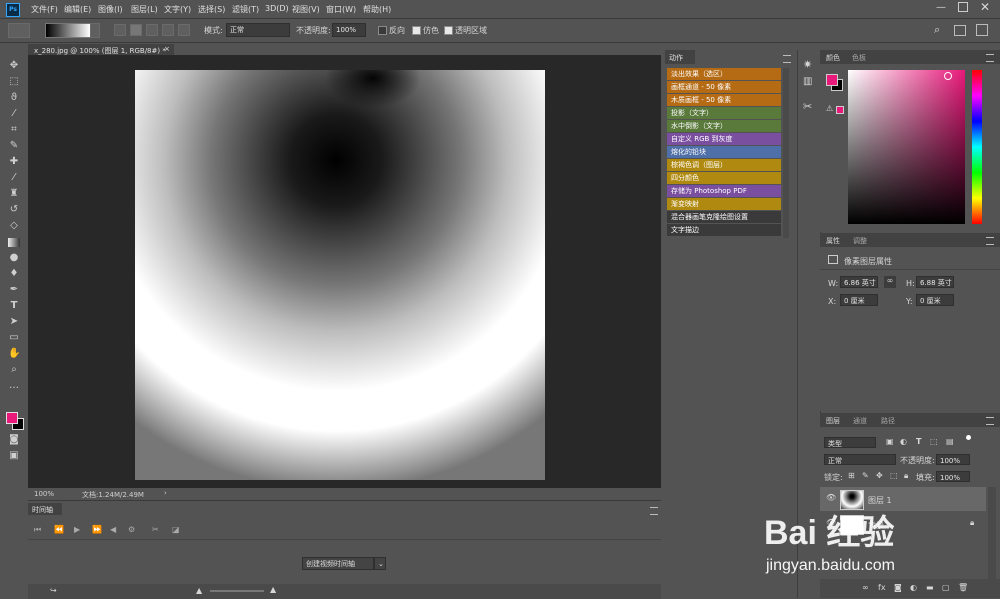 The height and width of the screenshot is (599, 1000). What do you see at coordinates (786, 153) in the screenshot?
I see `actions-scrollbar` at bounding box center [786, 153].